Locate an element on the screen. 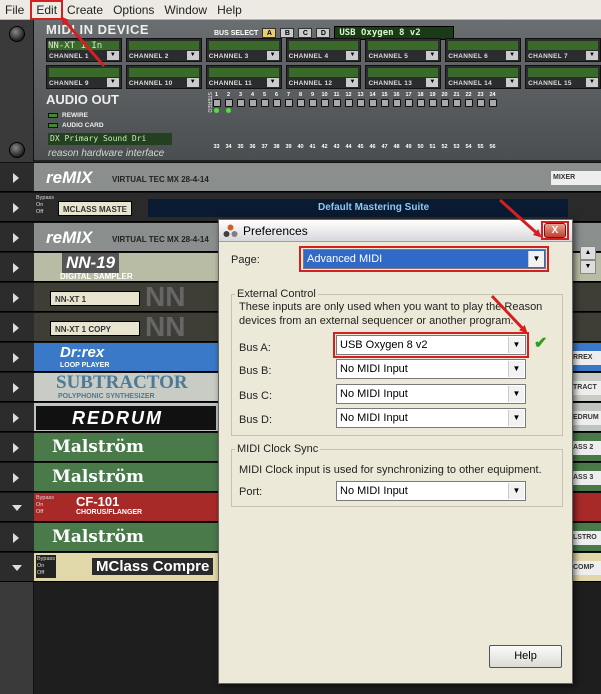 The width and height of the screenshot is (601, 694). channel-slot: CHANNEL 11 ▼ is located at coordinates (243, 77).